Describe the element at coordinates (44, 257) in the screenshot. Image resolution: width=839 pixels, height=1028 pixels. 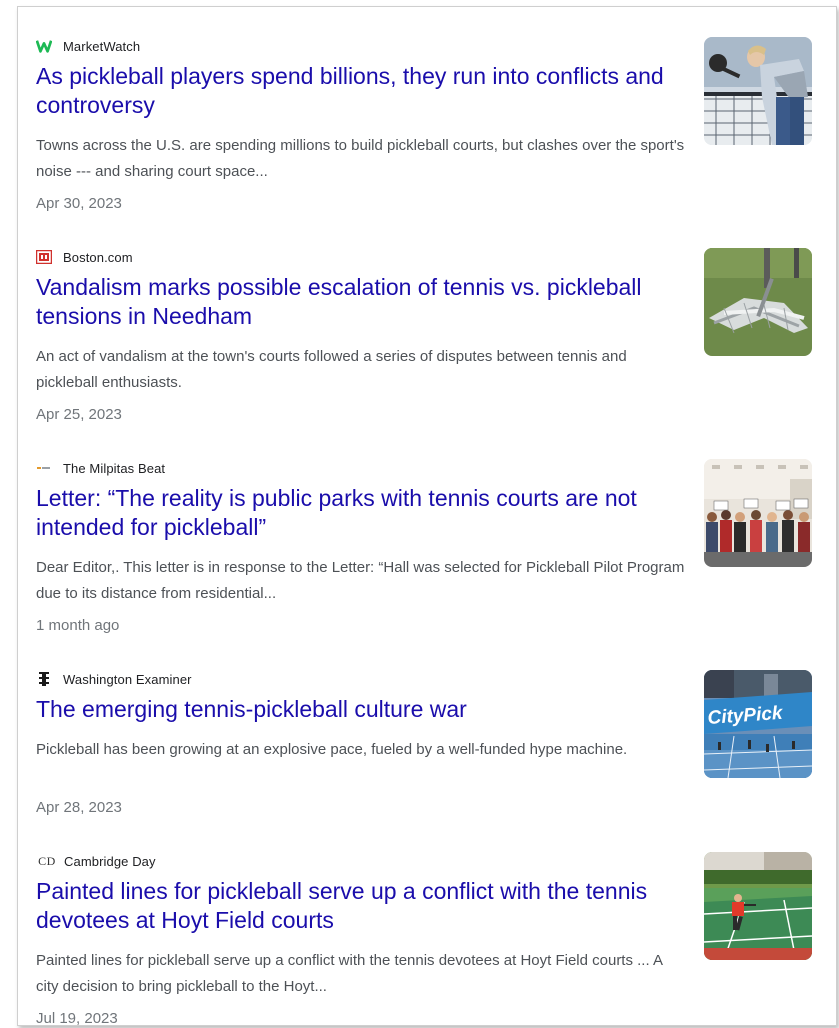
I see `boston-com-logo-icon` at that location.